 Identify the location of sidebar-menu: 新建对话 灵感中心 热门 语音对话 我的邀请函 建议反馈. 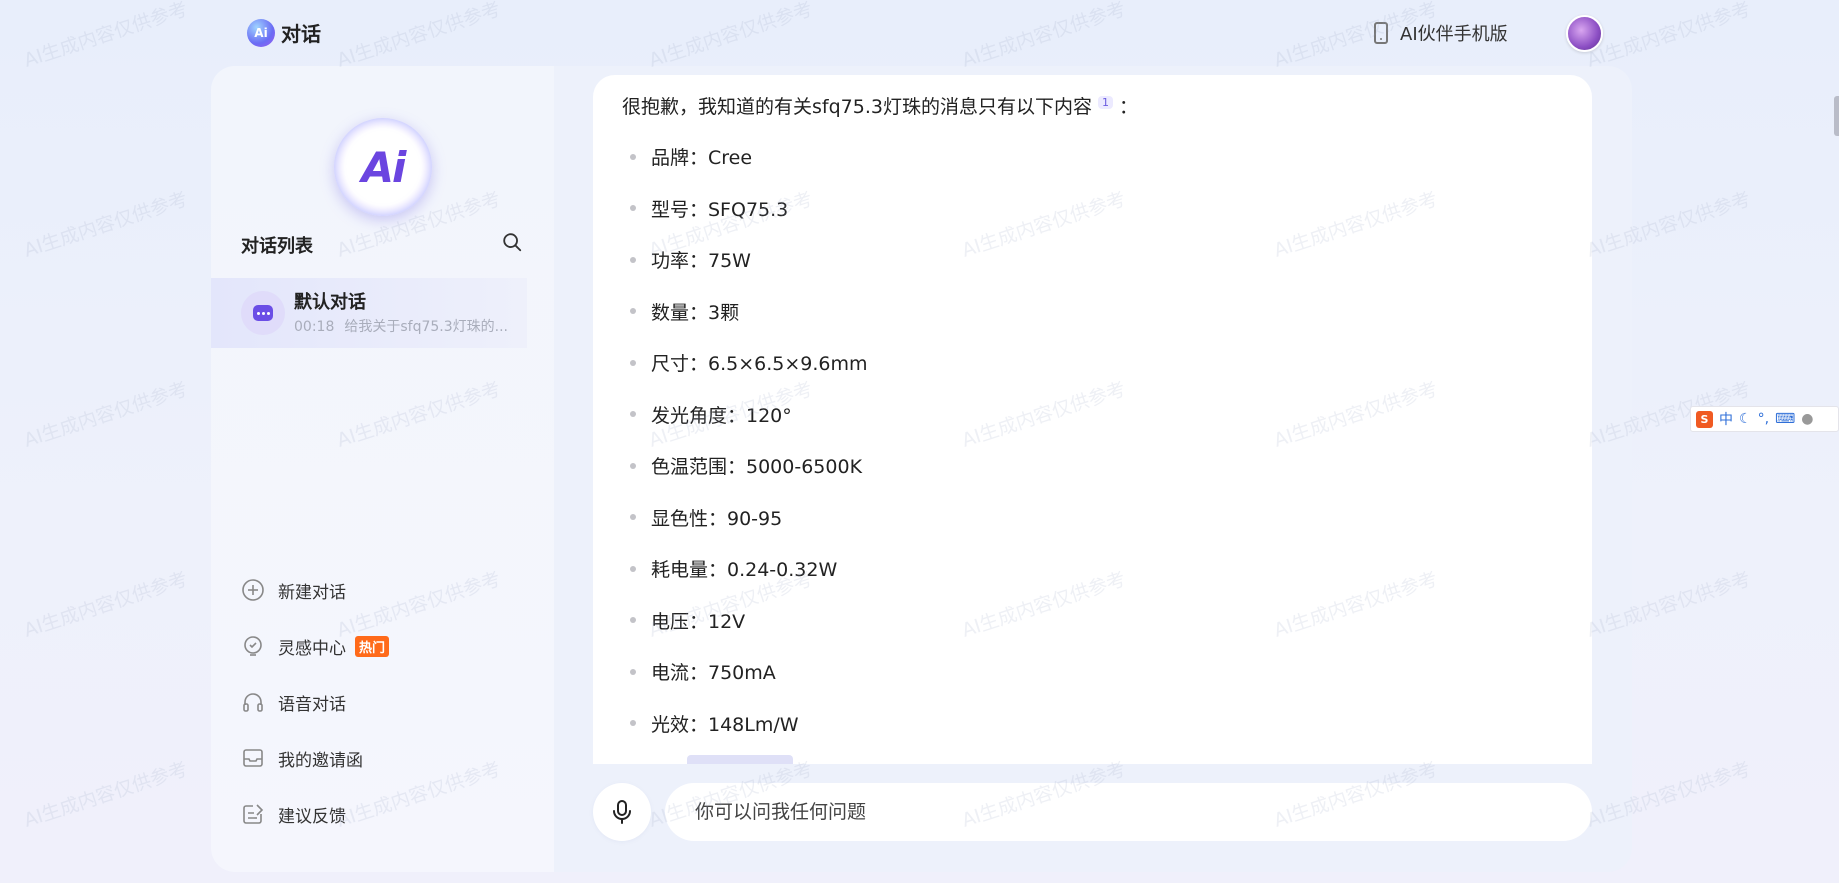
(315, 702).